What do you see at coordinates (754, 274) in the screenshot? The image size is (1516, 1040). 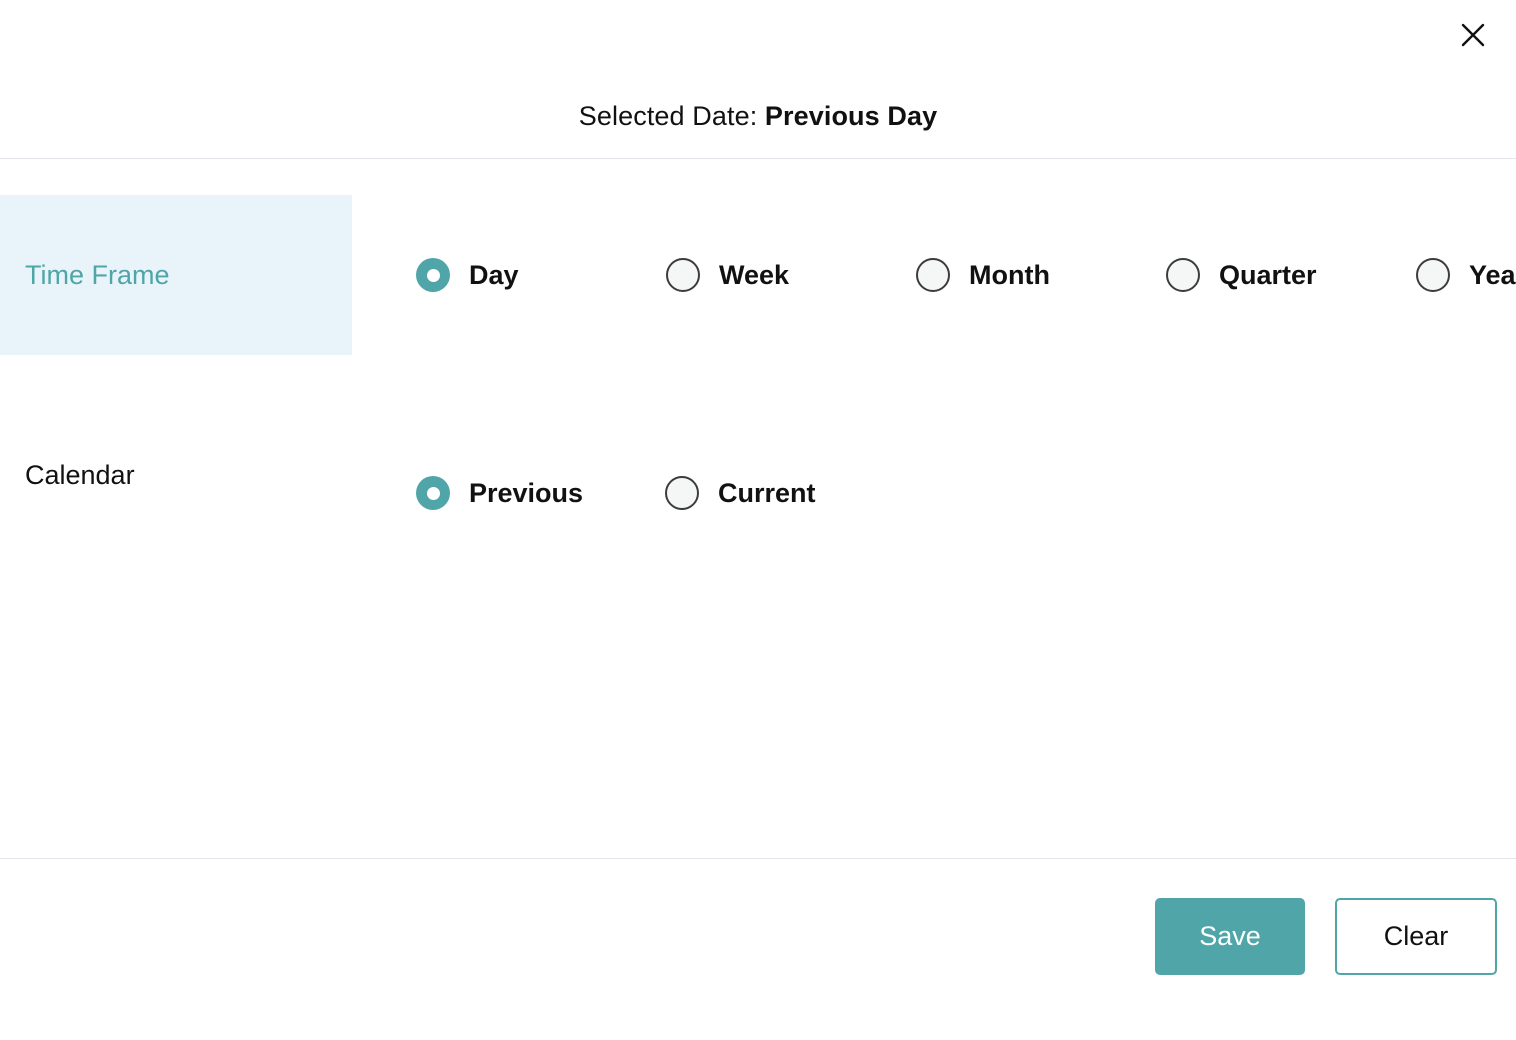 I see `radio-label-week: Week` at bounding box center [754, 274].